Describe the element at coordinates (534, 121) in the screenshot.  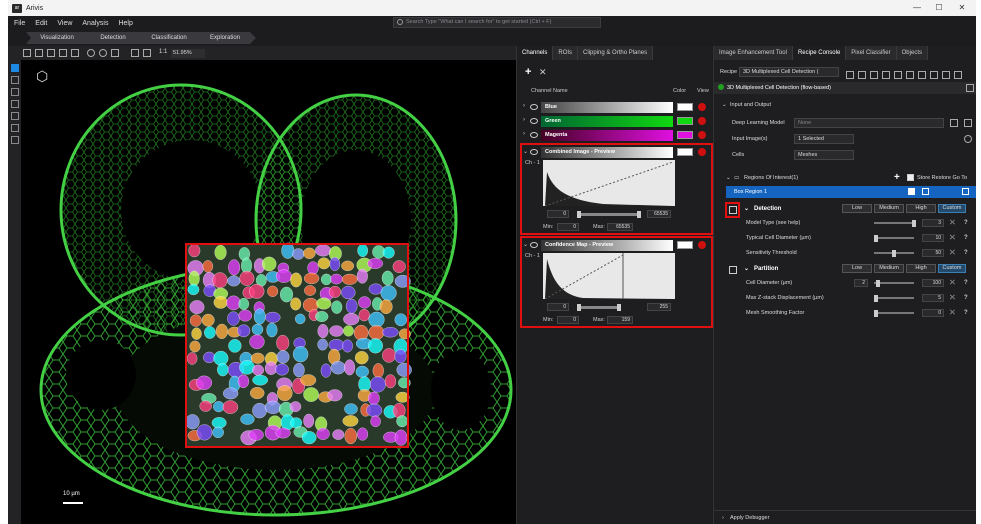
I see `eye-icon` at that location.